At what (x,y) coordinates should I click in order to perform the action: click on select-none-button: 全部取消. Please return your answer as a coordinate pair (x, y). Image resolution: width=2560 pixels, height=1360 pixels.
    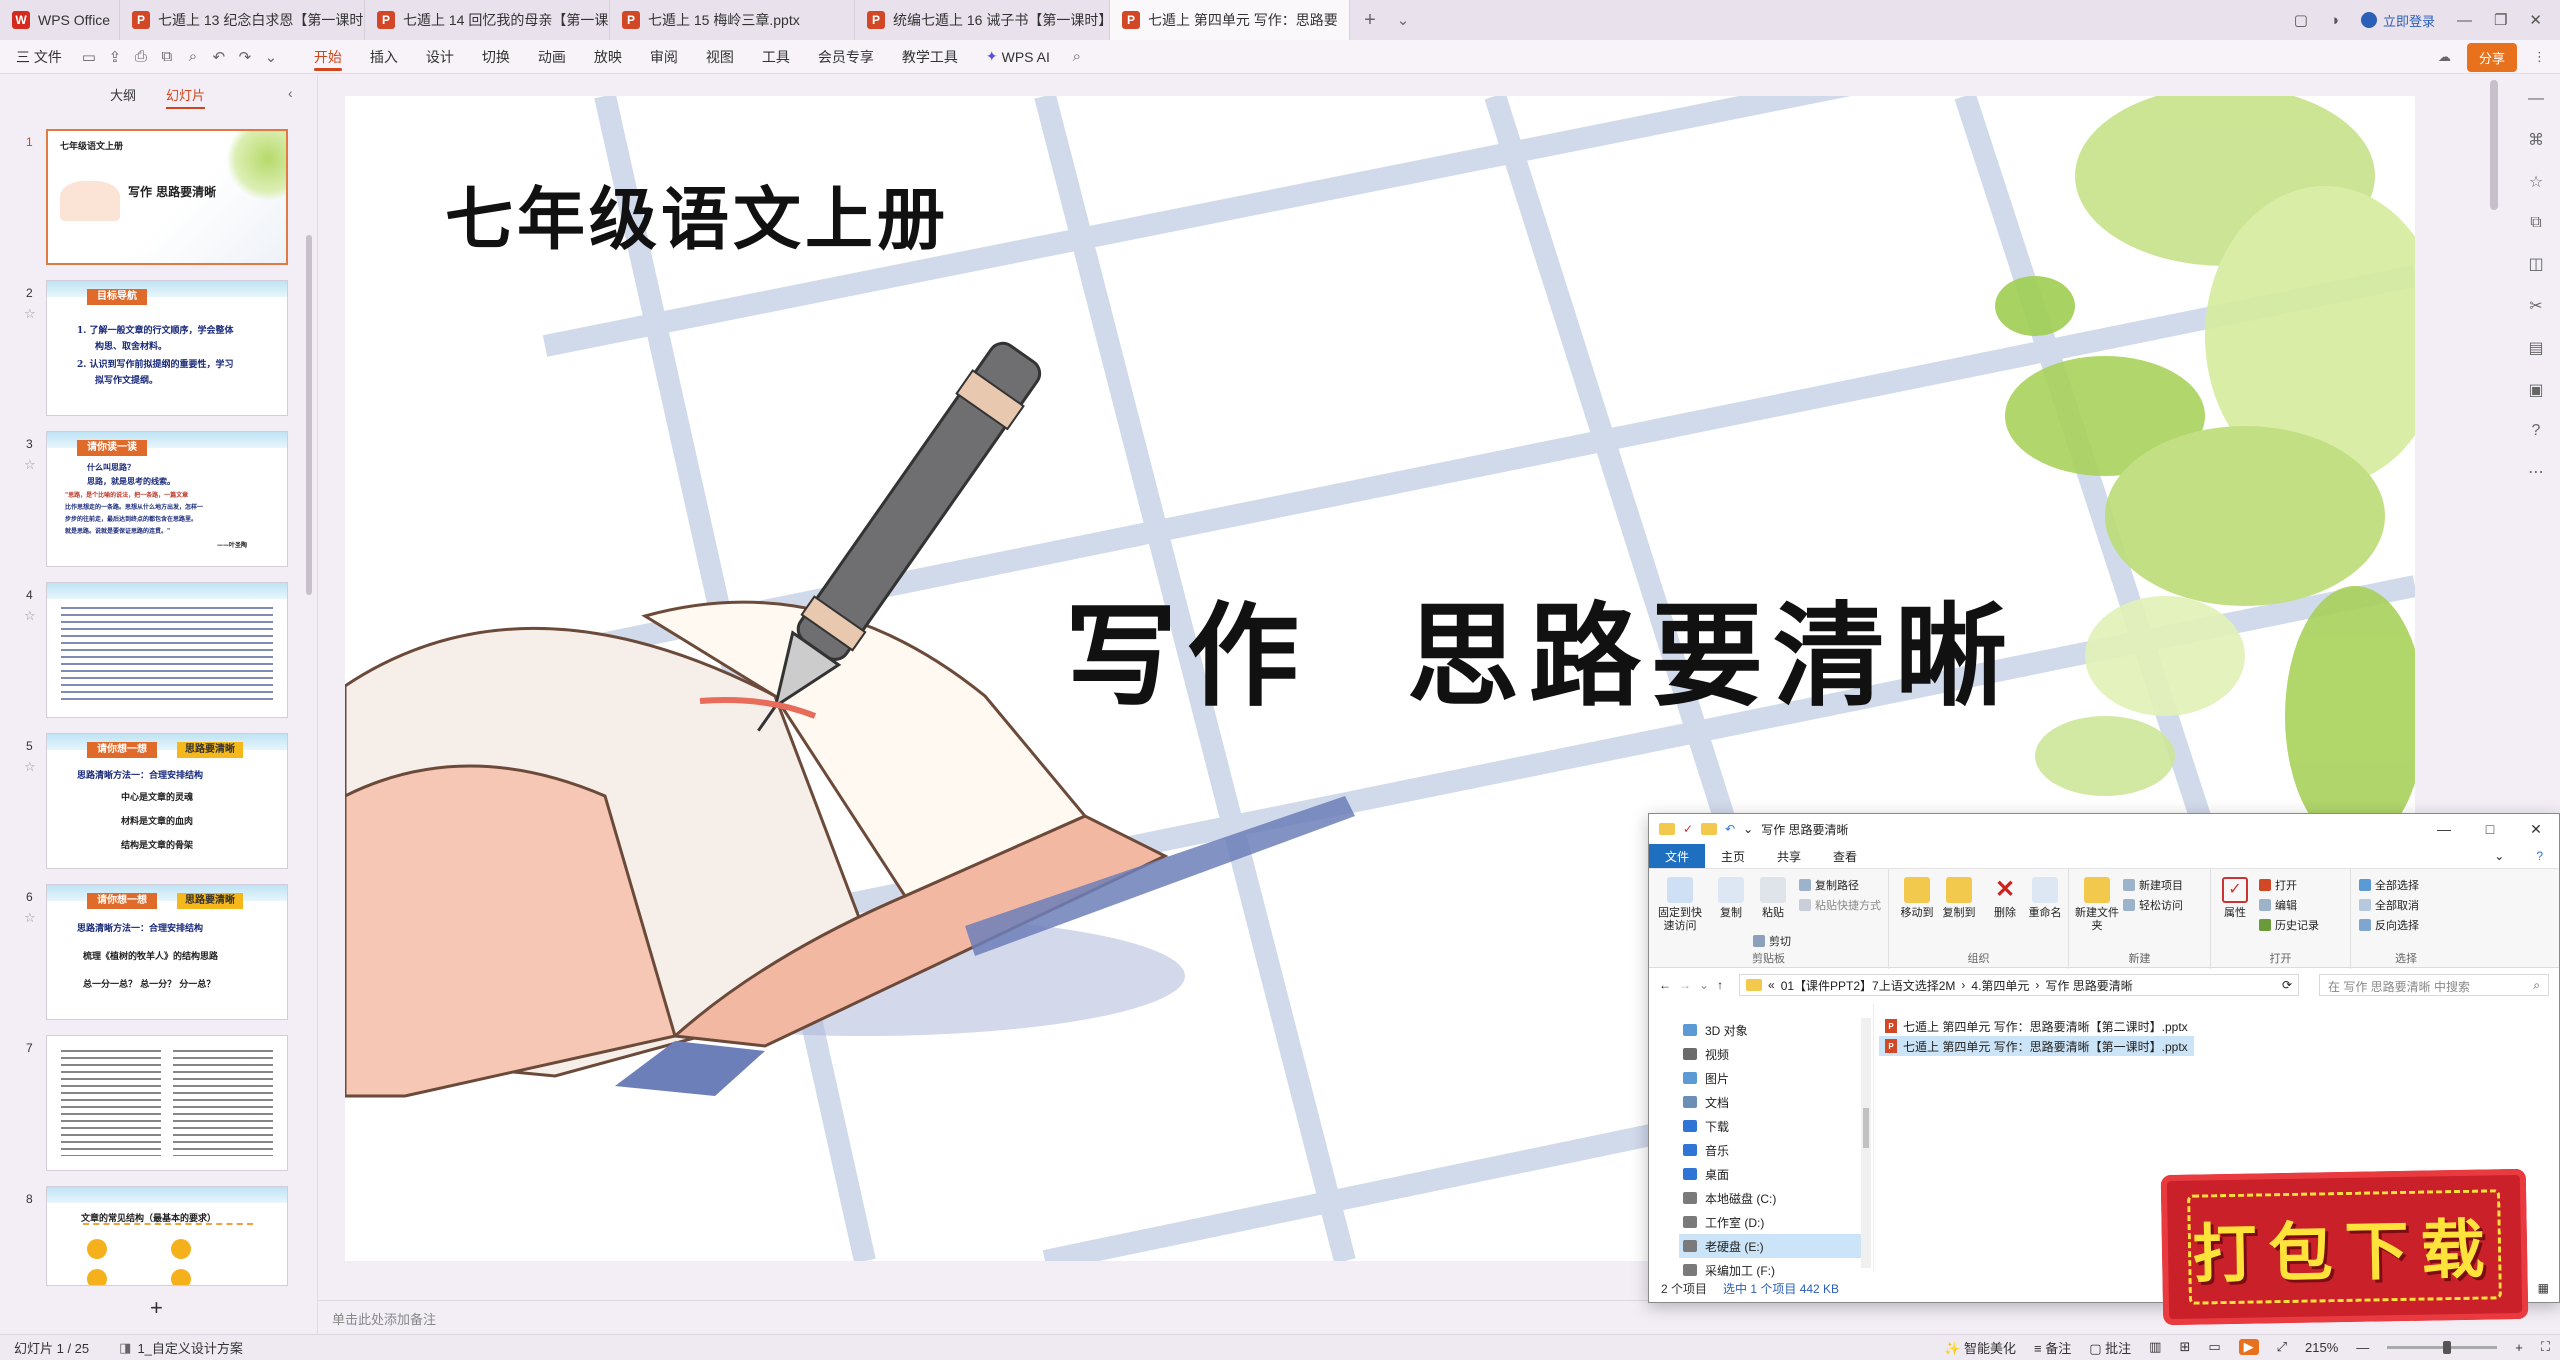
    Looking at the image, I should click on (2389, 905).